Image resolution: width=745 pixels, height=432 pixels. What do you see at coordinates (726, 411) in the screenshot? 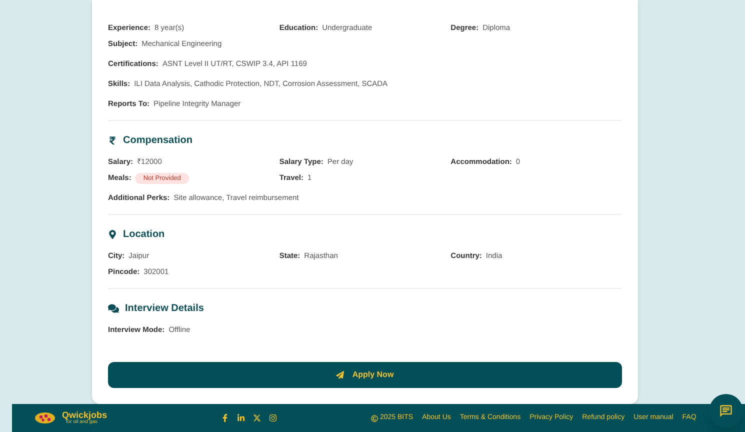
I see `message-icon` at bounding box center [726, 411].